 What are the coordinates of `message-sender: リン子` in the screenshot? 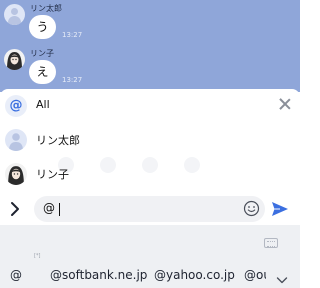 It's located at (42, 53).